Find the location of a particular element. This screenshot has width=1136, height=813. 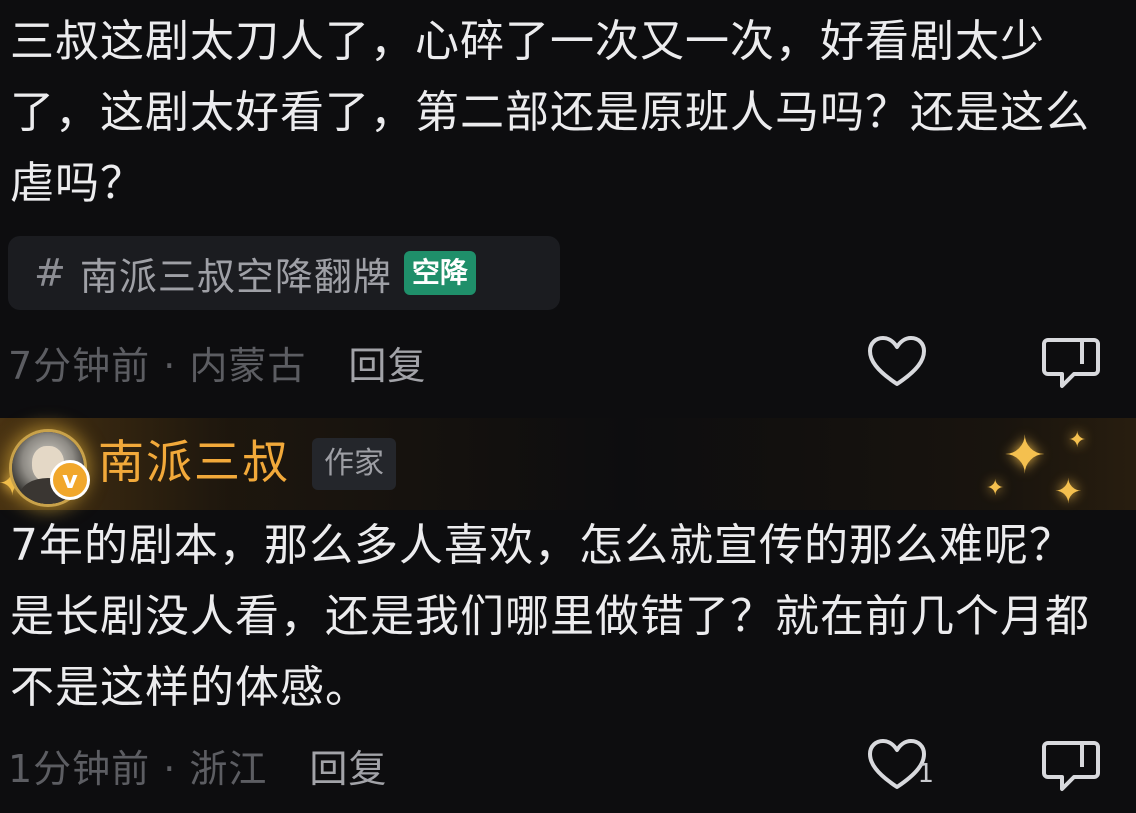

topic-tag: # 南派三叔空降翻牌 空降 is located at coordinates (284, 273).